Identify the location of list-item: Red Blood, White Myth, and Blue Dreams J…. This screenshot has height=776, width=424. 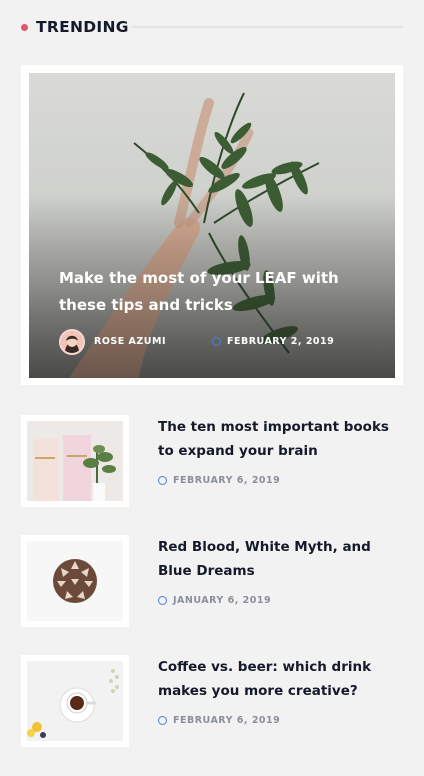
(212, 581).